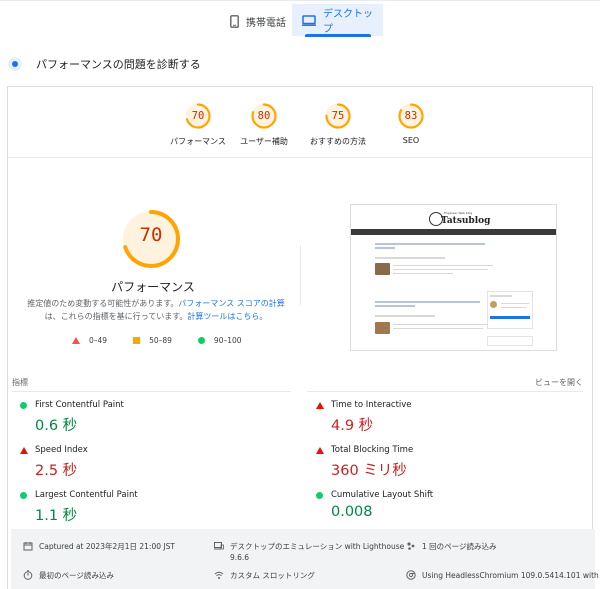  I want to click on metric-value: 0.008, so click(352, 512).